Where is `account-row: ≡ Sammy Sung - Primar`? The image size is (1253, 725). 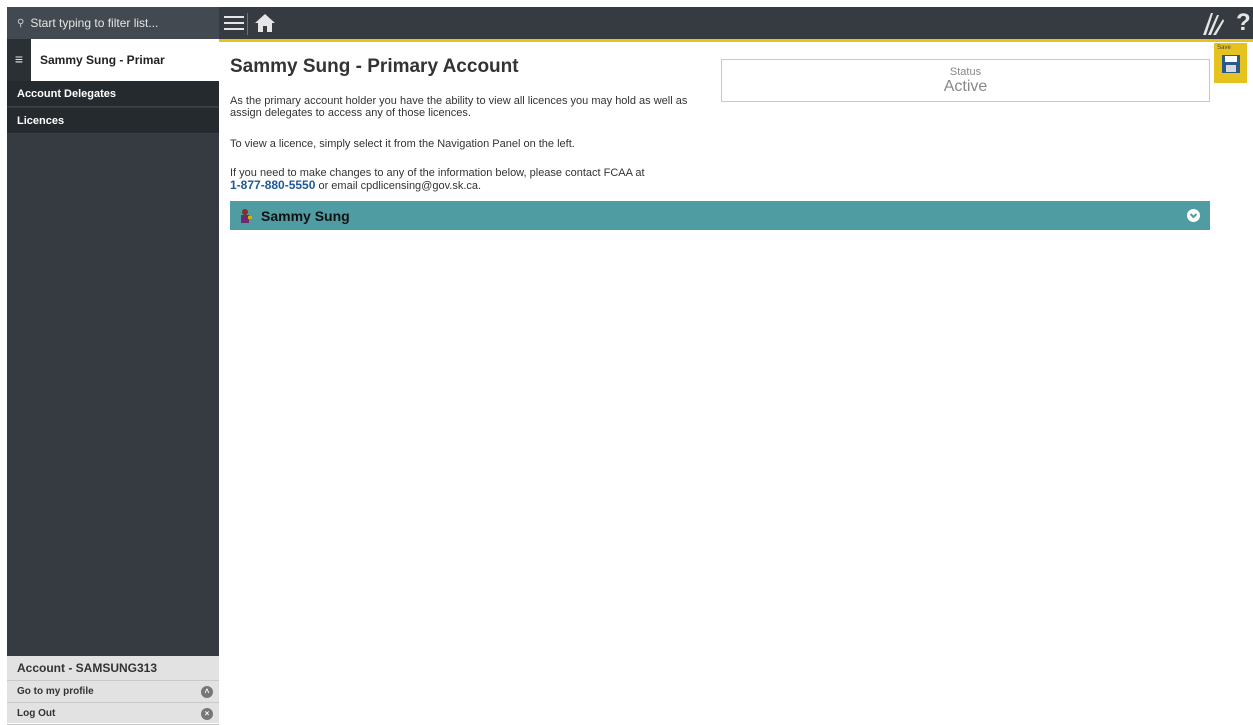
account-row: ≡ Sammy Sung - Primar is located at coordinates (113, 62).